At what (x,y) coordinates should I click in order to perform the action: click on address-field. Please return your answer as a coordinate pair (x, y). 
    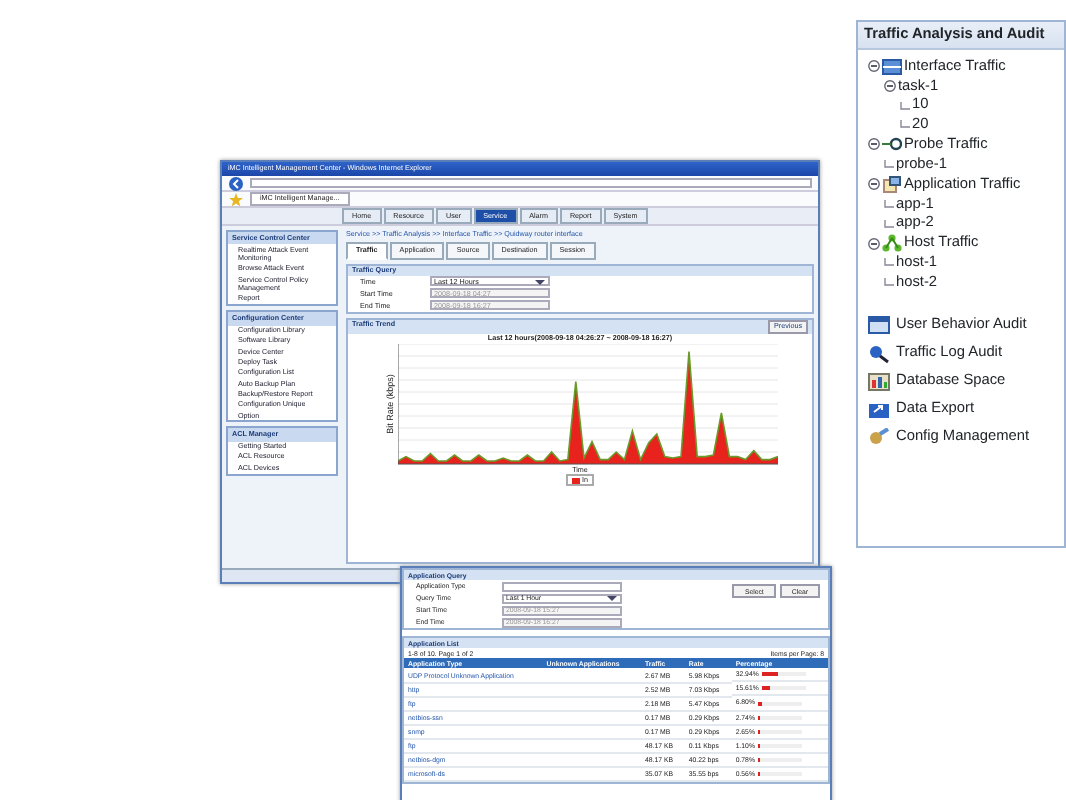
    Looking at the image, I should click on (531, 183).